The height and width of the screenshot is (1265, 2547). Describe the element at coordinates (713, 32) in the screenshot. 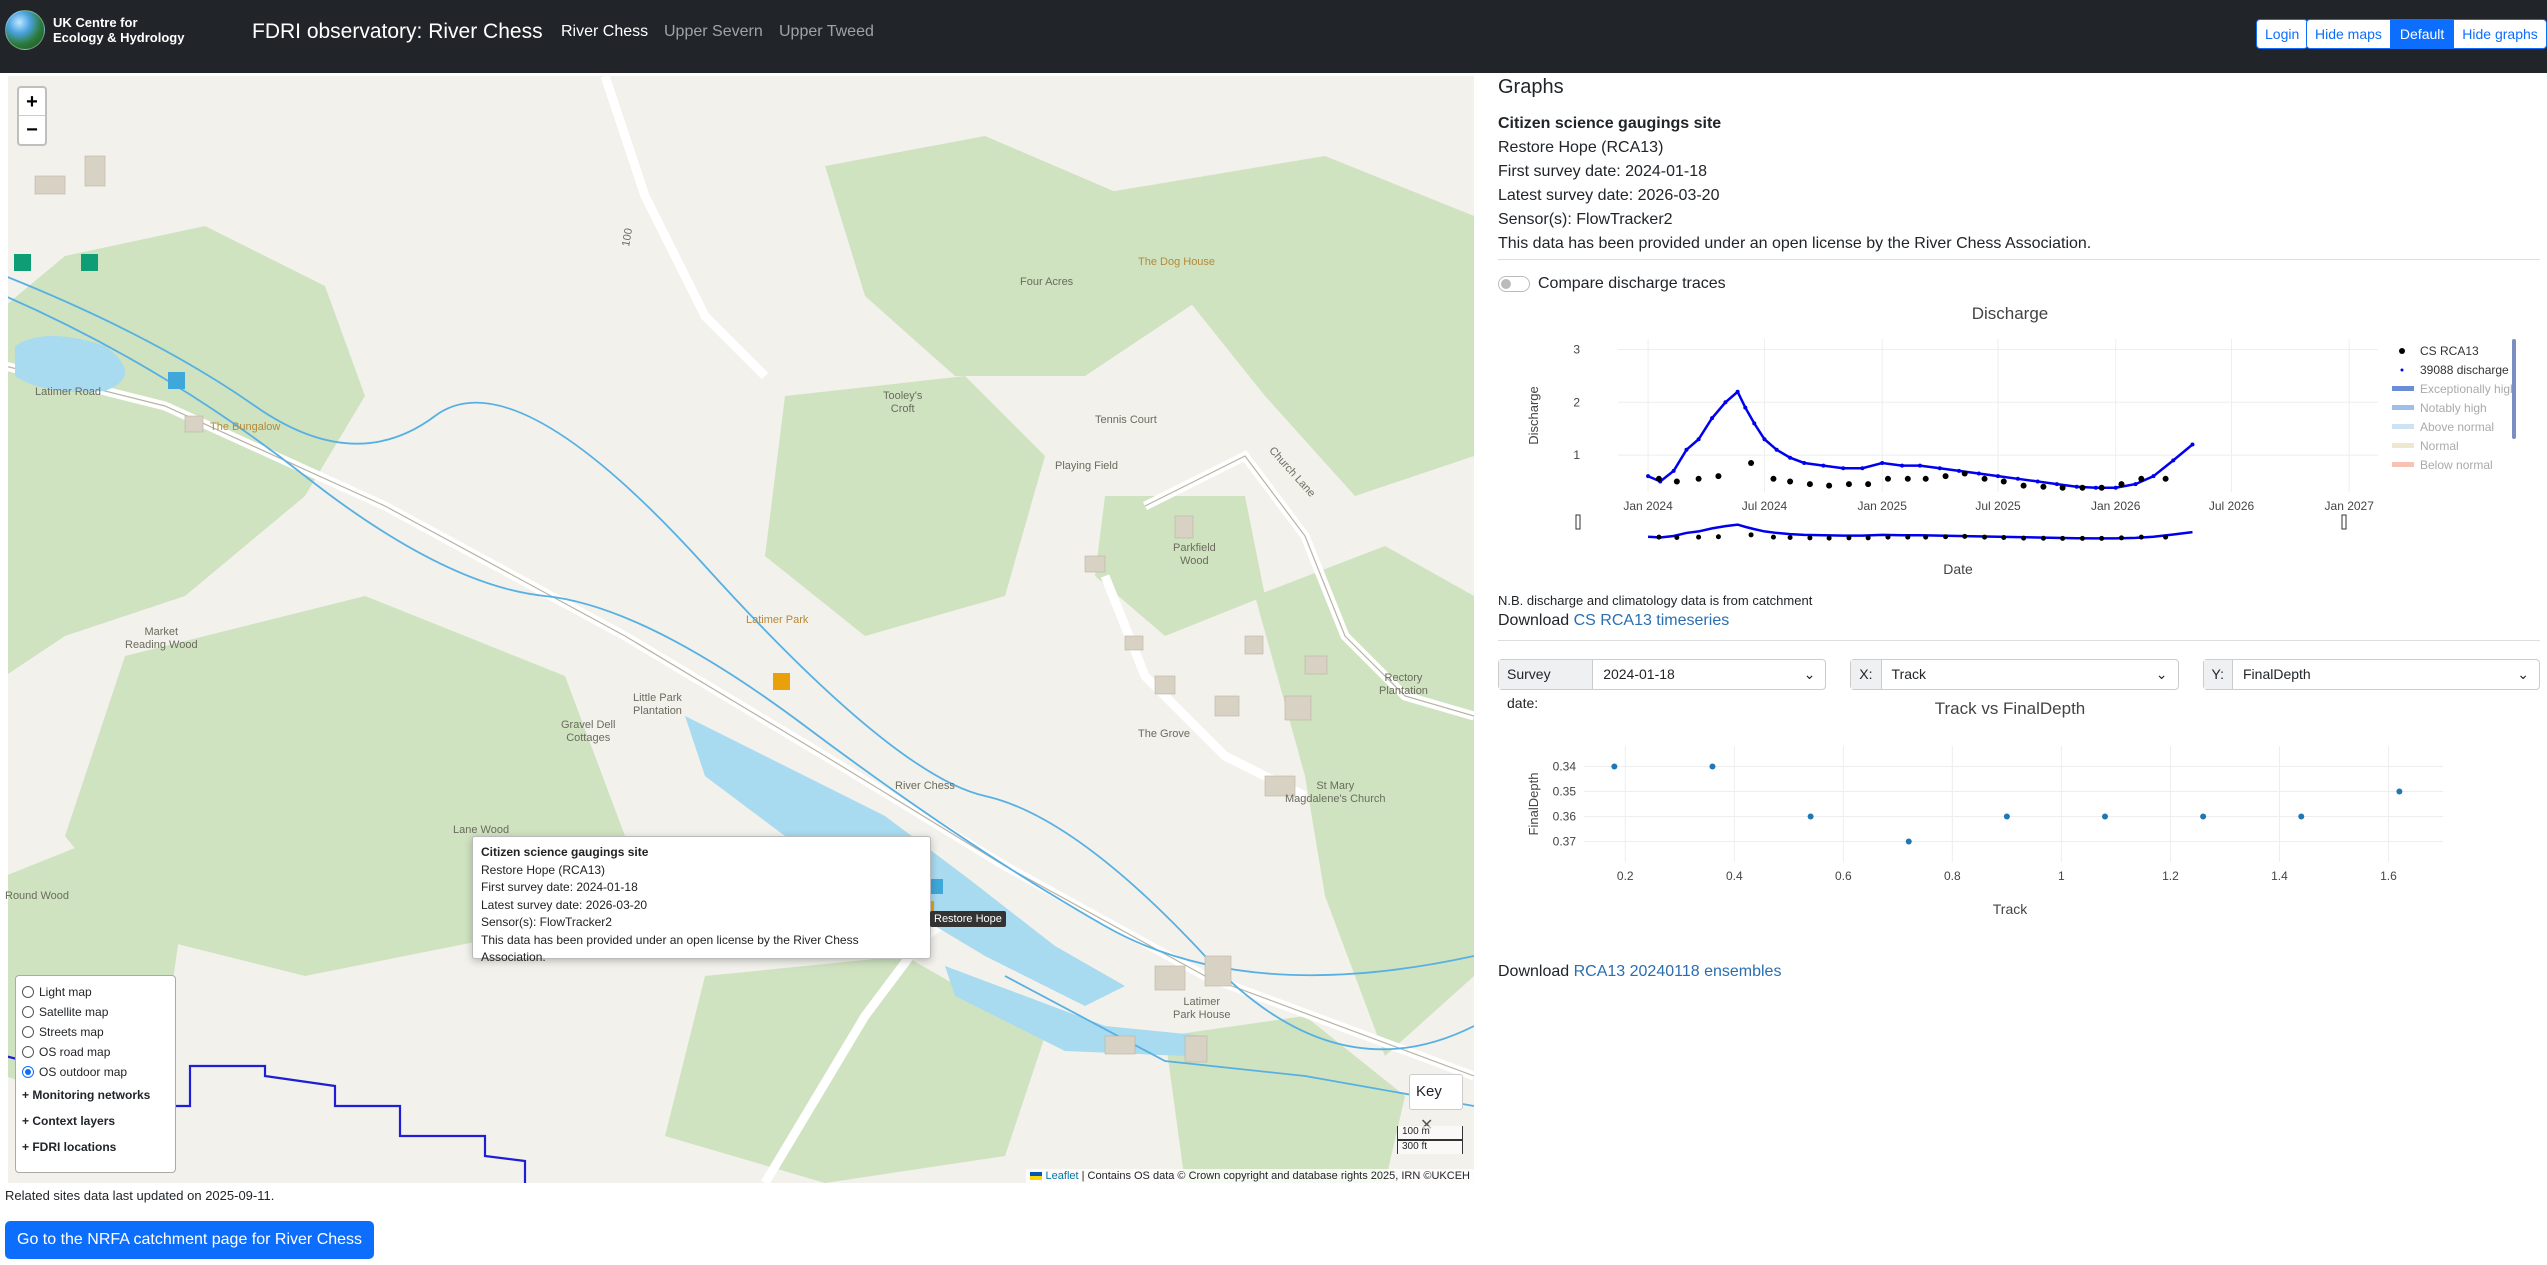

I see `nav-upper-severn: Upper Severn` at that location.